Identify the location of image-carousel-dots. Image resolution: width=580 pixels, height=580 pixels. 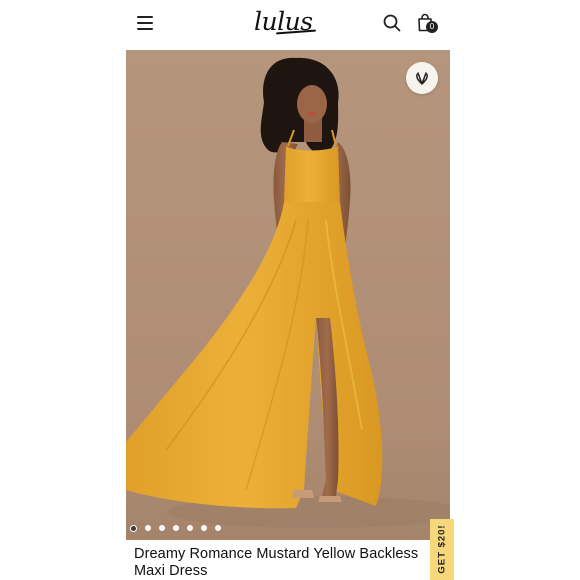
(175, 529).